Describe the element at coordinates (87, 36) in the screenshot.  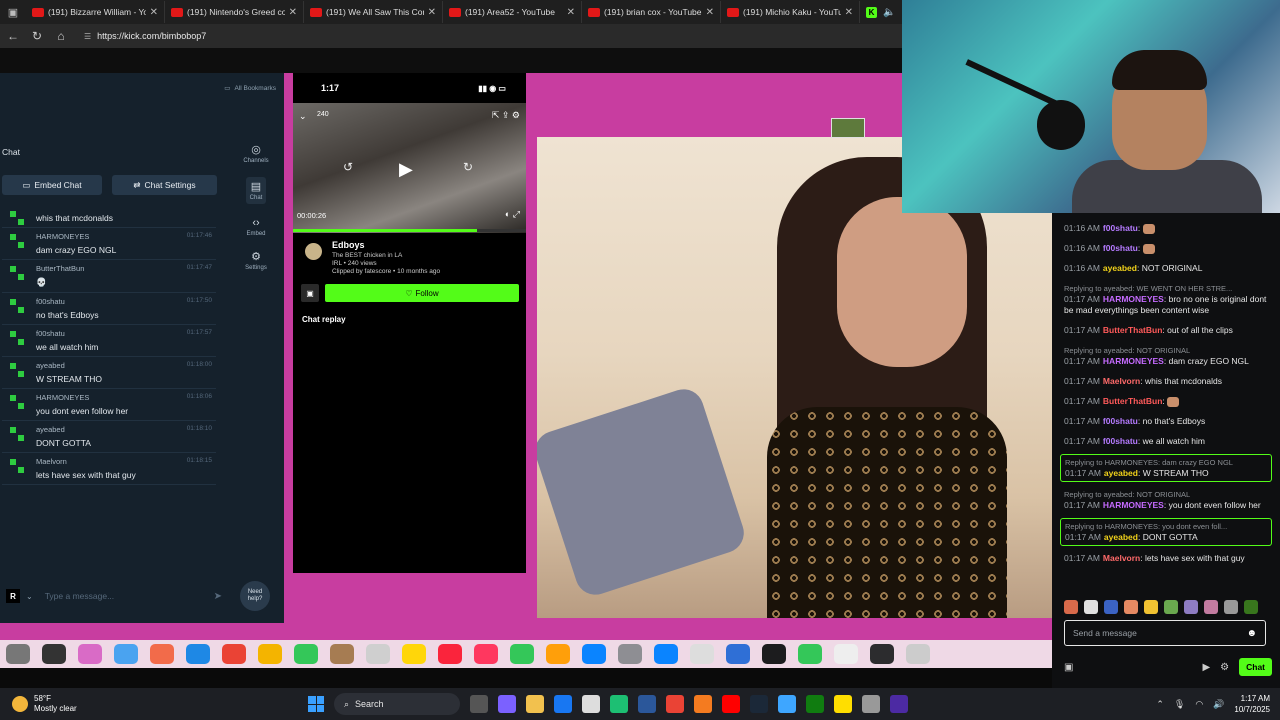
I see `site-info-icon: ☰` at that location.